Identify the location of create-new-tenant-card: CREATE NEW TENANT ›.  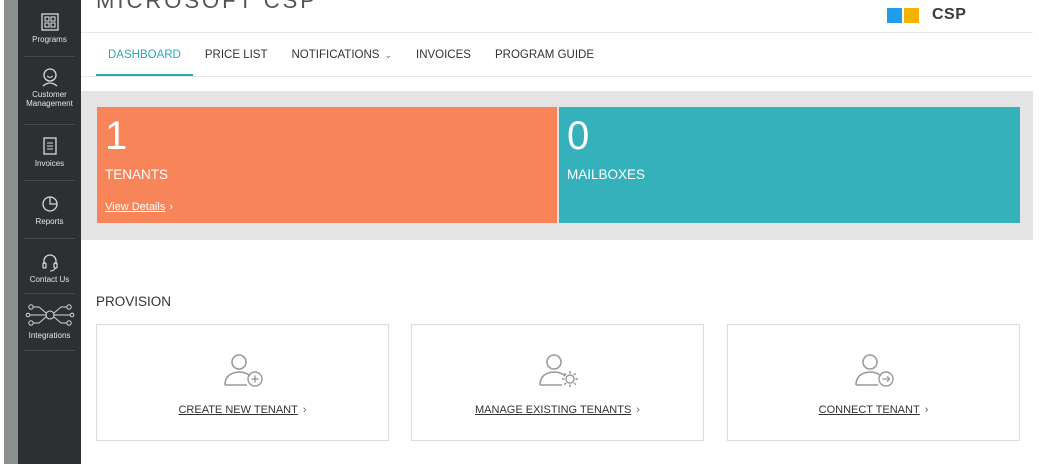
(242, 382).